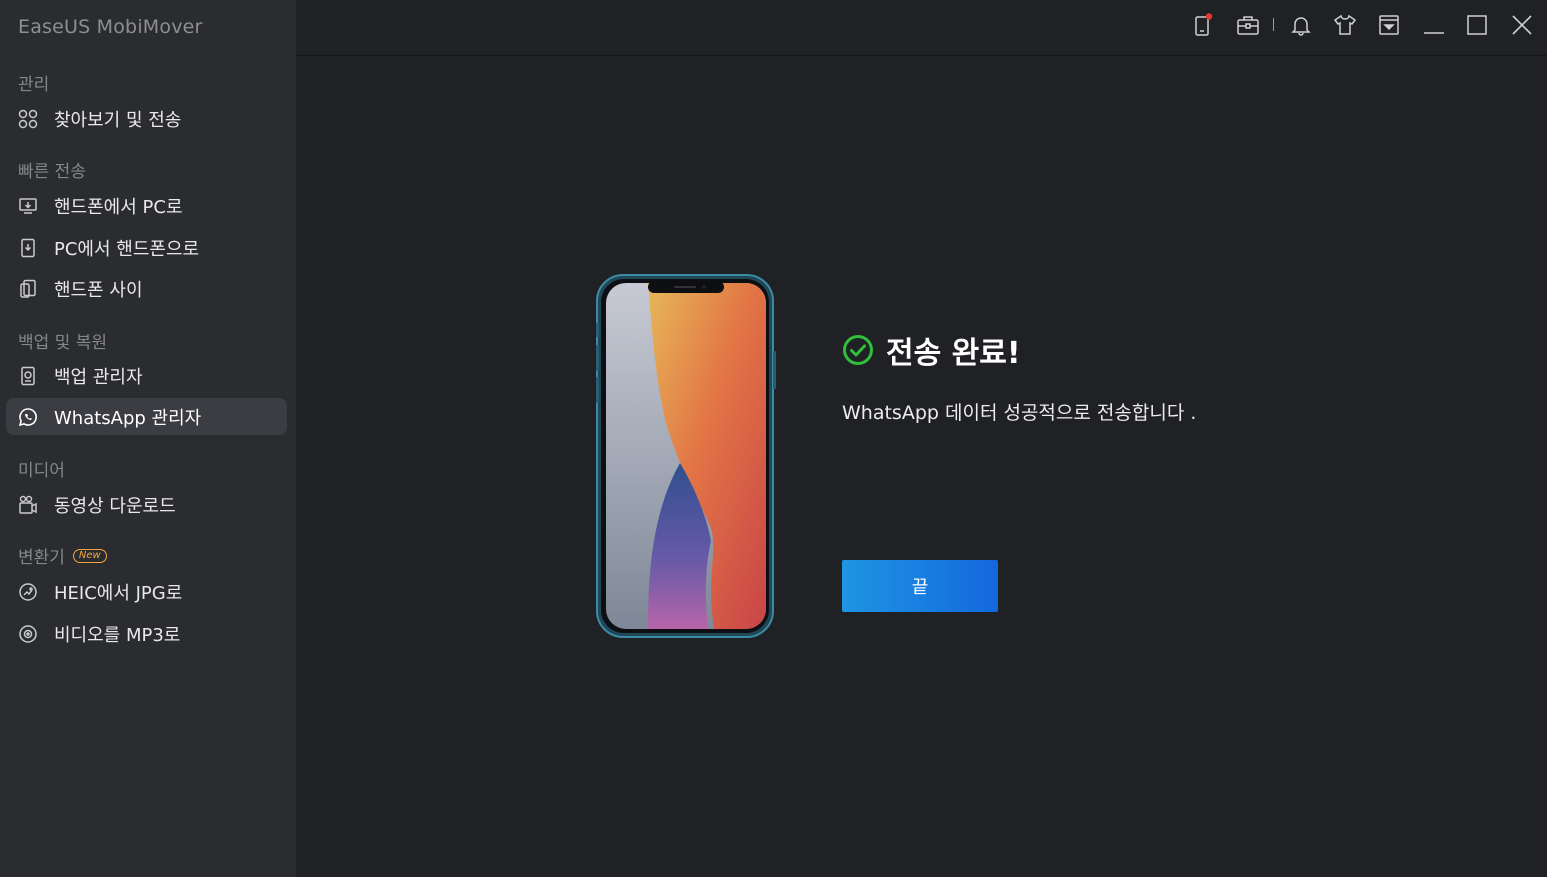 Image resolution: width=1547 pixels, height=877 pixels. I want to click on sidebar-item-label: 동영상 다운로드, so click(115, 506).